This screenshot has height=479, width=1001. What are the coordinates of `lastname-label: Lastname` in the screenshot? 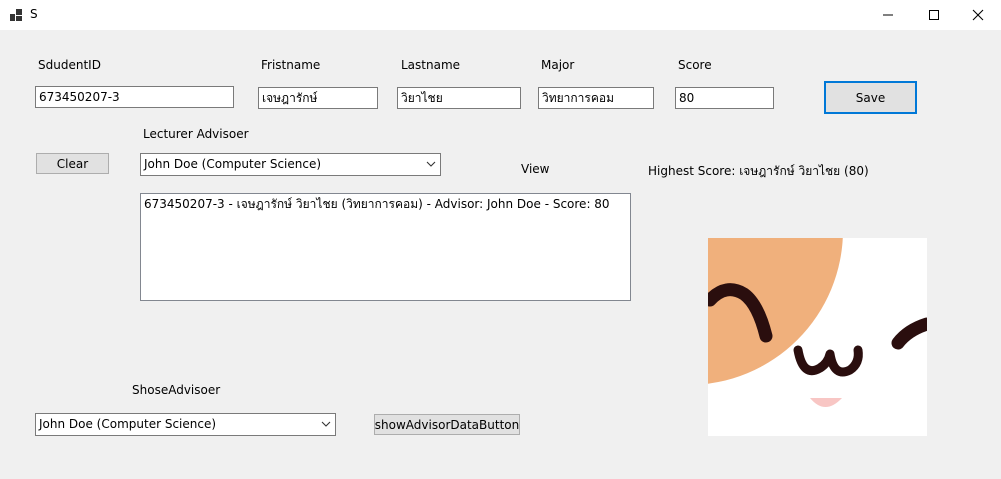 It's located at (431, 65).